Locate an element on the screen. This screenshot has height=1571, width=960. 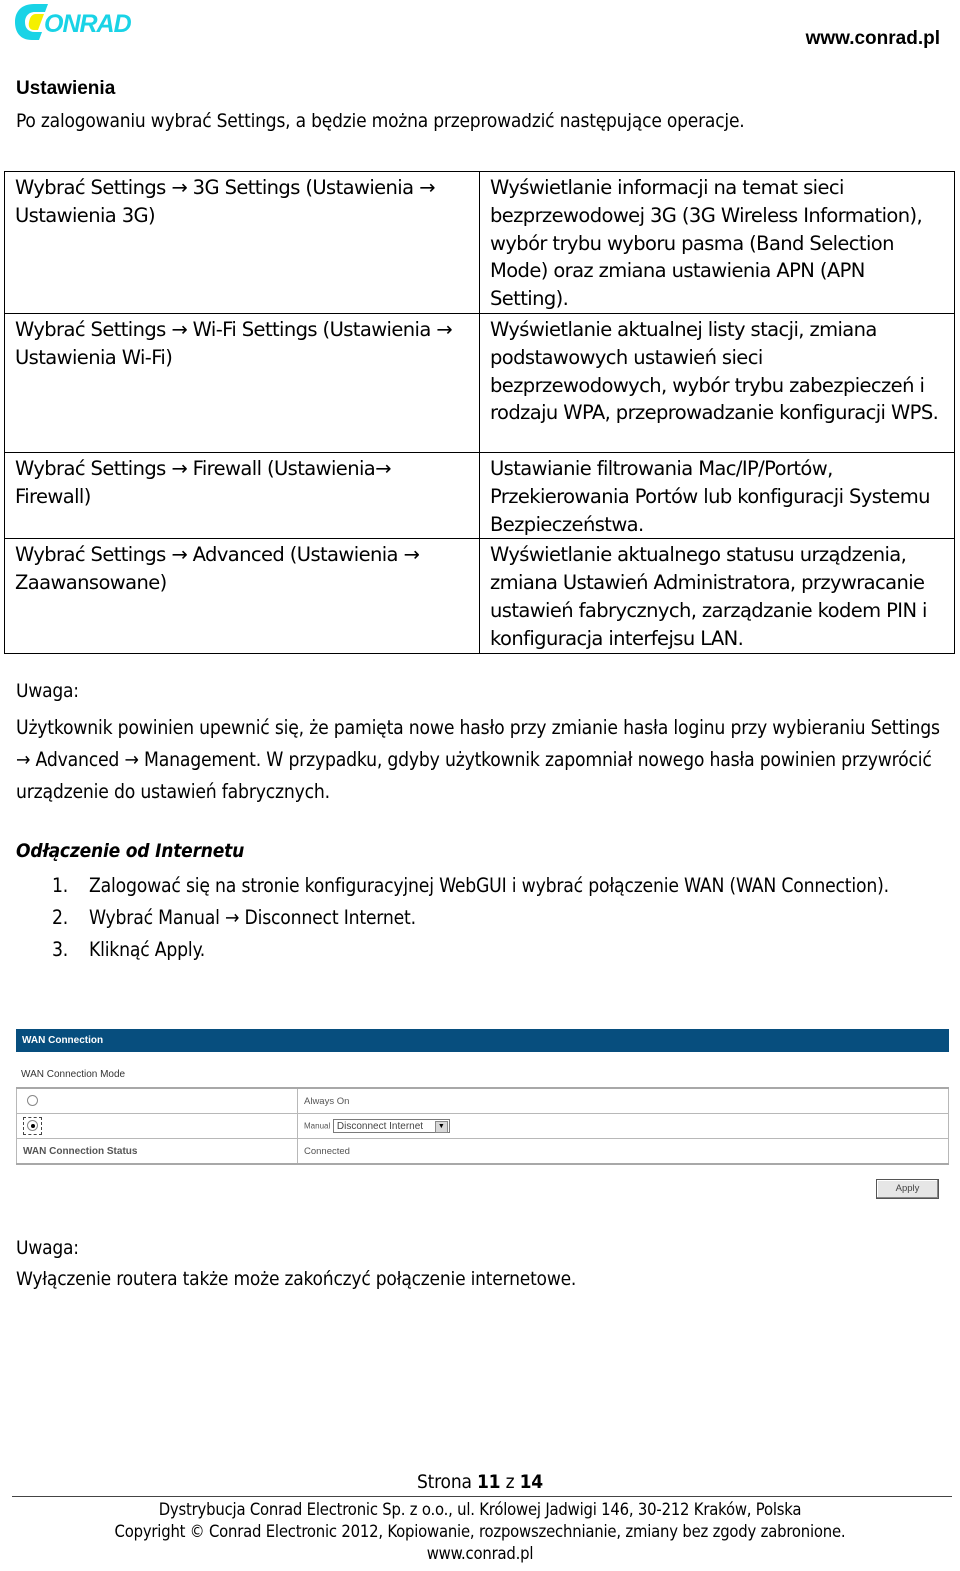
step-number: 3. is located at coordinates (60, 949).